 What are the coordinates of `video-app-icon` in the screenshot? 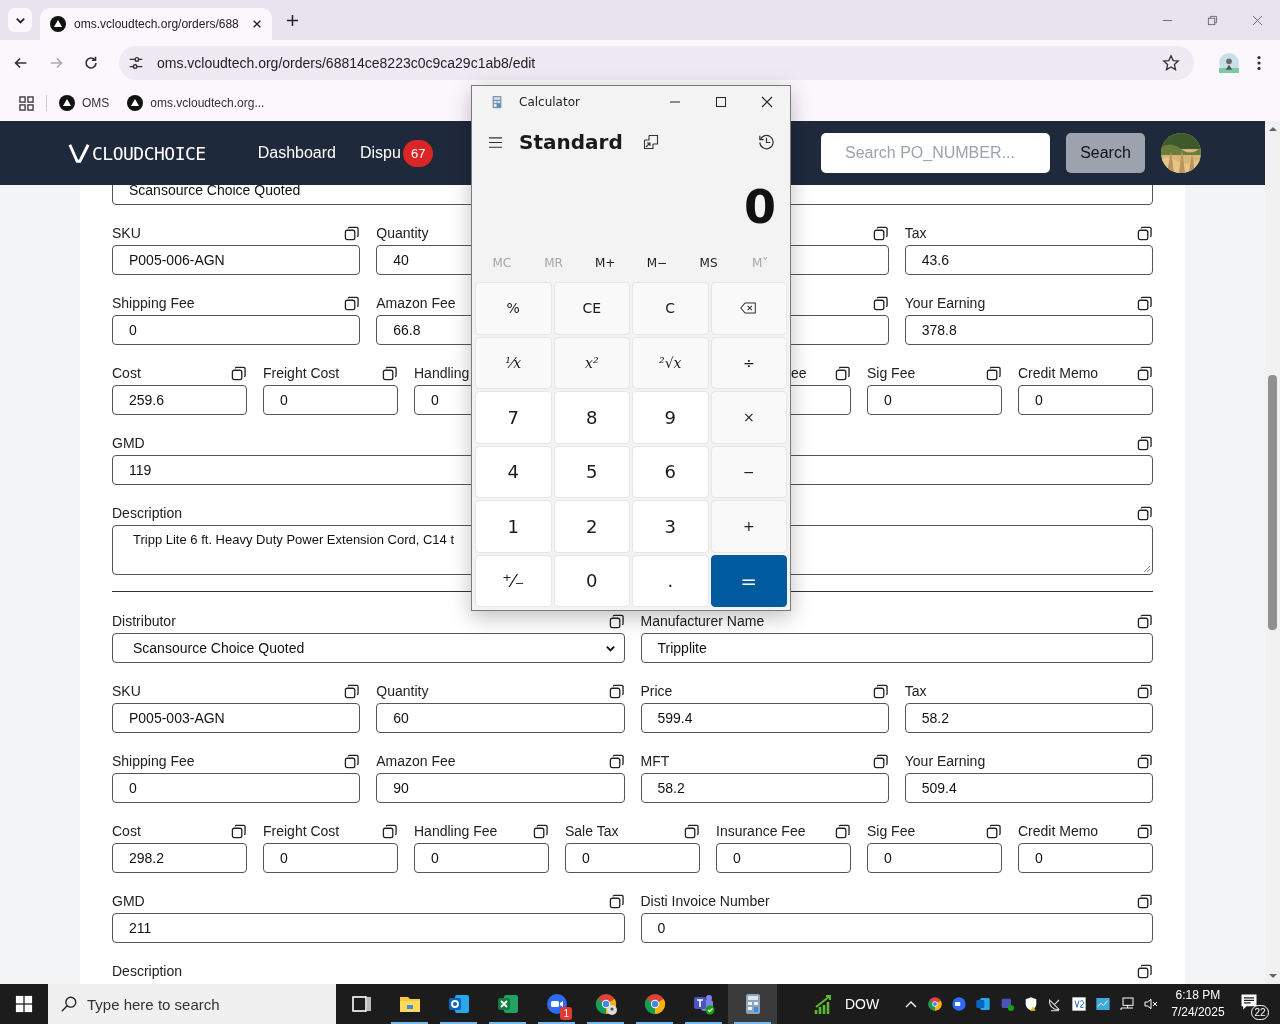 It's located at (959, 1004).